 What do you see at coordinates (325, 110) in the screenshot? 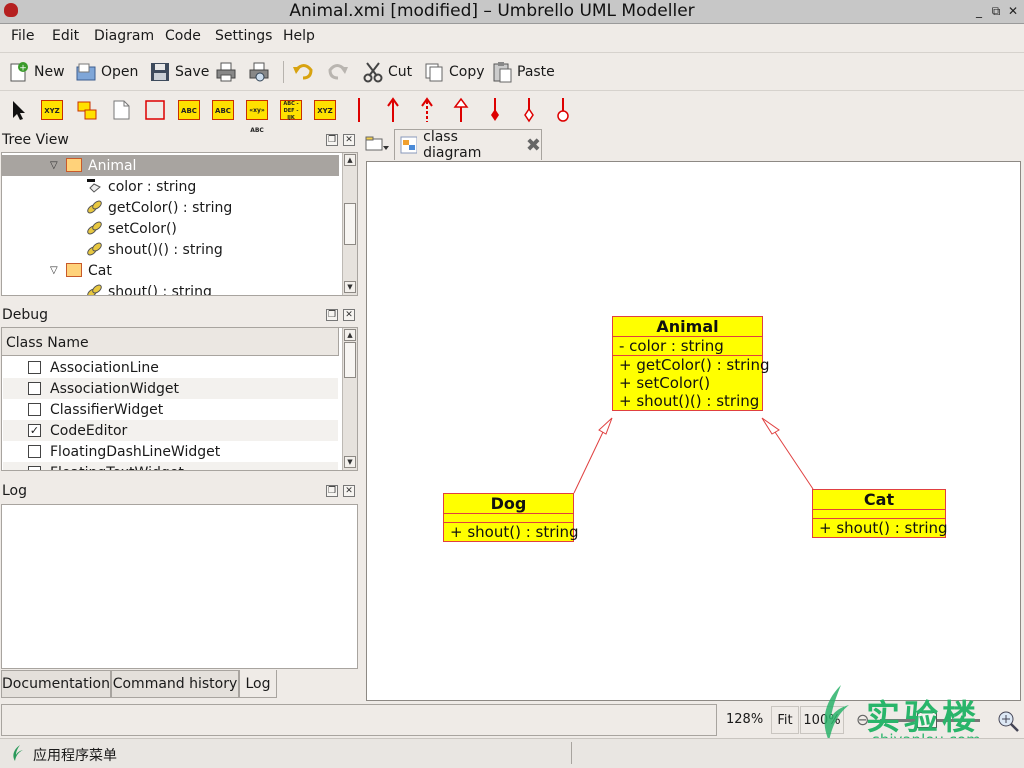
I see `template-tool-button: XYZ` at bounding box center [325, 110].